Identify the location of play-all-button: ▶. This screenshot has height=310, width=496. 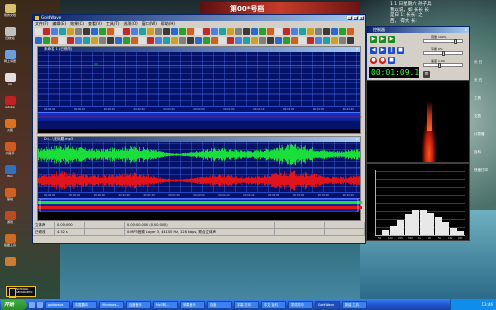
(373, 39).